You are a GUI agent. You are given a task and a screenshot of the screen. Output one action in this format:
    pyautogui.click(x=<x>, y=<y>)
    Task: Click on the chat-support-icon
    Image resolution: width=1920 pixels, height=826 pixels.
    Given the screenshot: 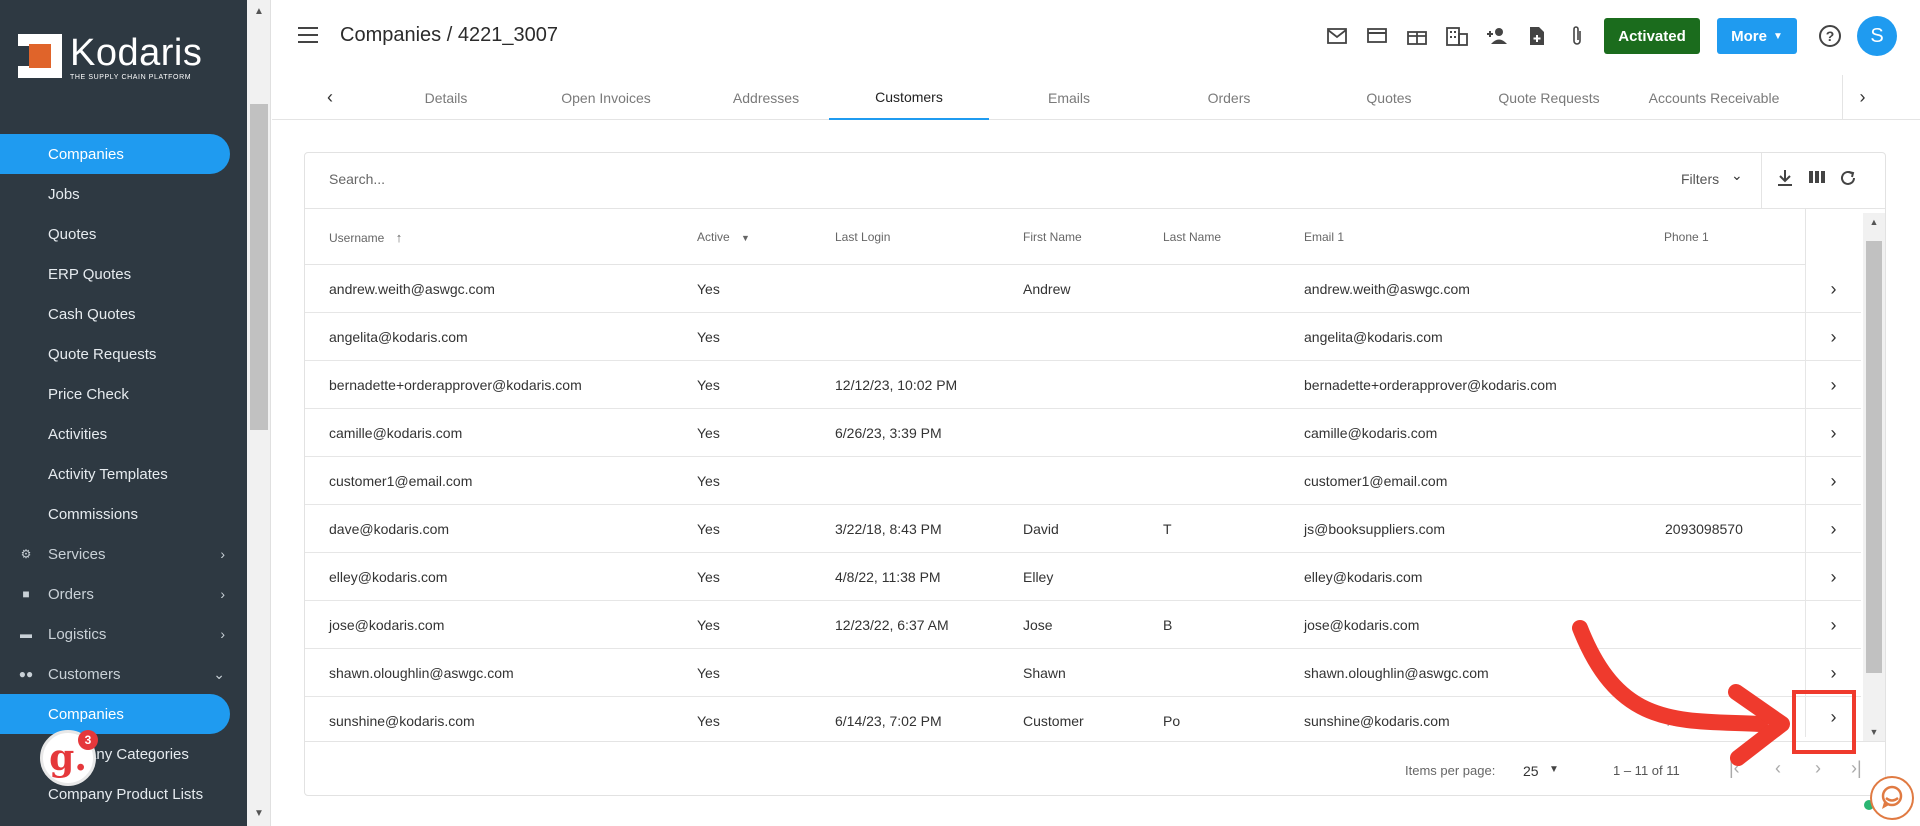 What is the action you would take?
    pyautogui.click(x=1892, y=798)
    